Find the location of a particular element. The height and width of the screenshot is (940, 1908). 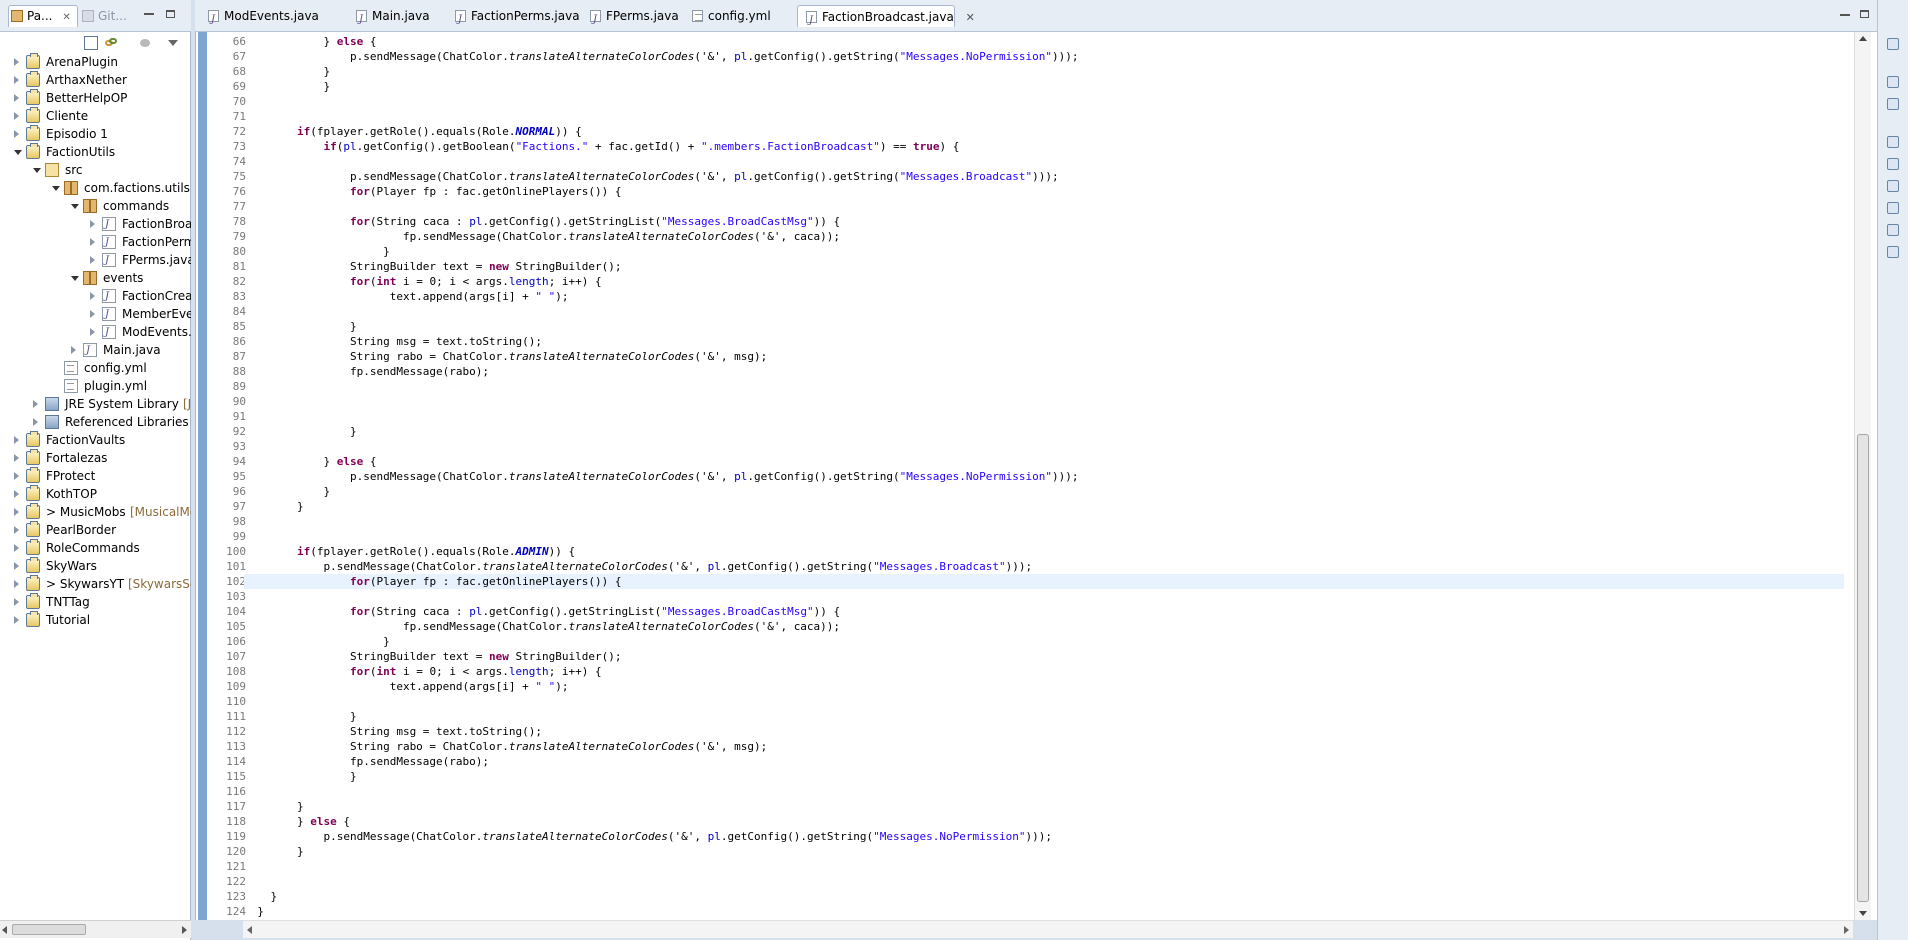

problems-icon is located at coordinates (1893, 142).